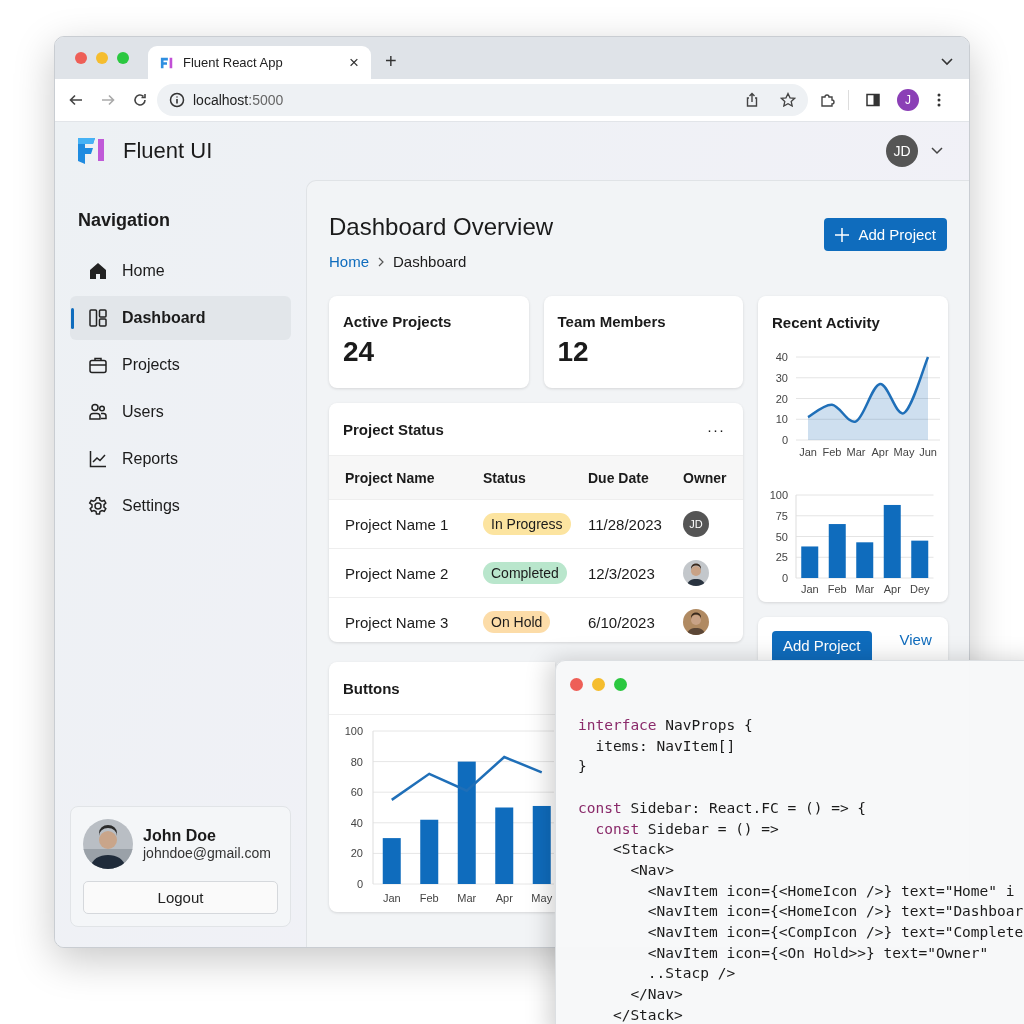 The image size is (1024, 1024). What do you see at coordinates (643, 850) in the screenshot?
I see `code-line: <Stack>` at bounding box center [643, 850].